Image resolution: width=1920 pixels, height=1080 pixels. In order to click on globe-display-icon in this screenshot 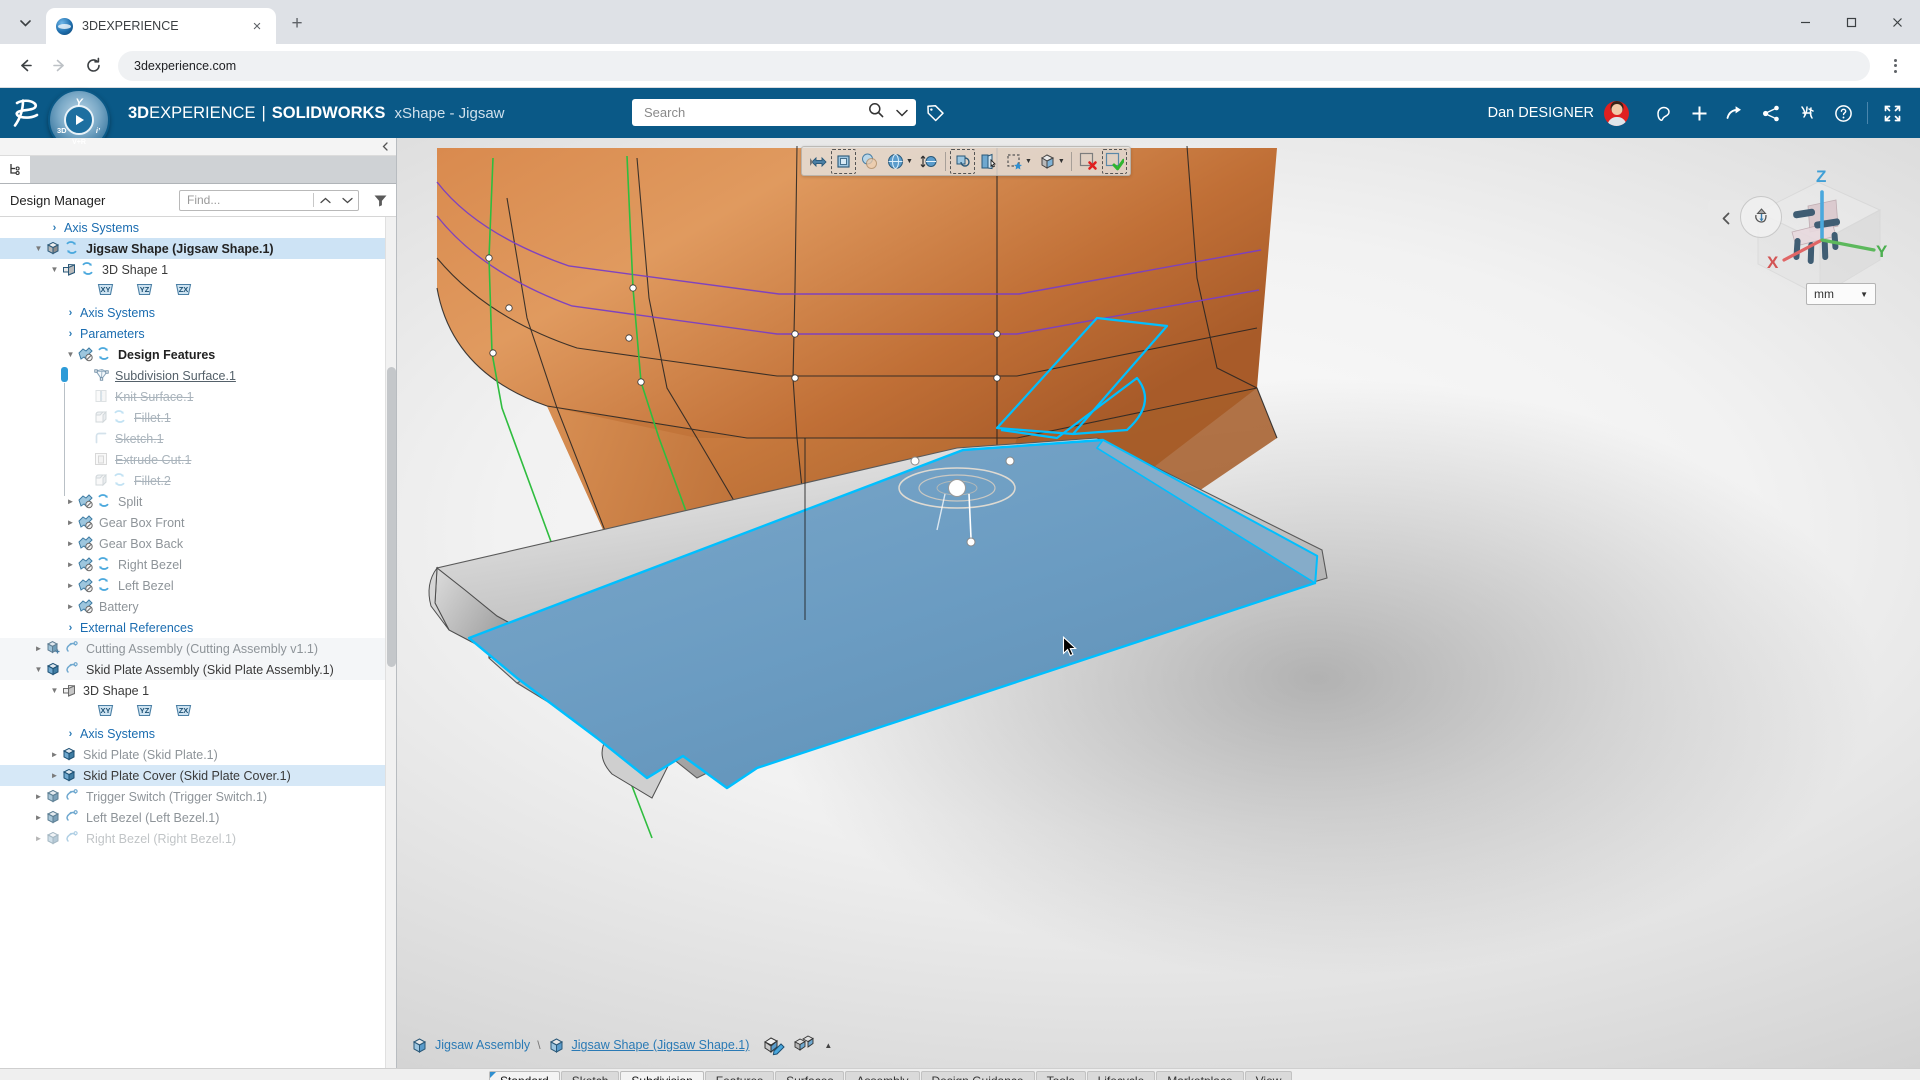, I will do `click(895, 161)`.